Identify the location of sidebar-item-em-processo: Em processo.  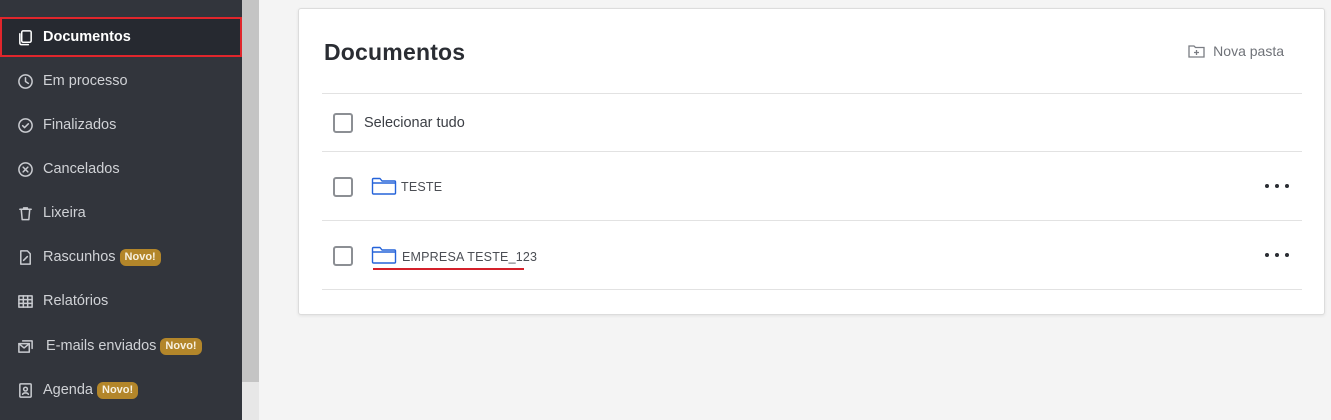
(121, 81).